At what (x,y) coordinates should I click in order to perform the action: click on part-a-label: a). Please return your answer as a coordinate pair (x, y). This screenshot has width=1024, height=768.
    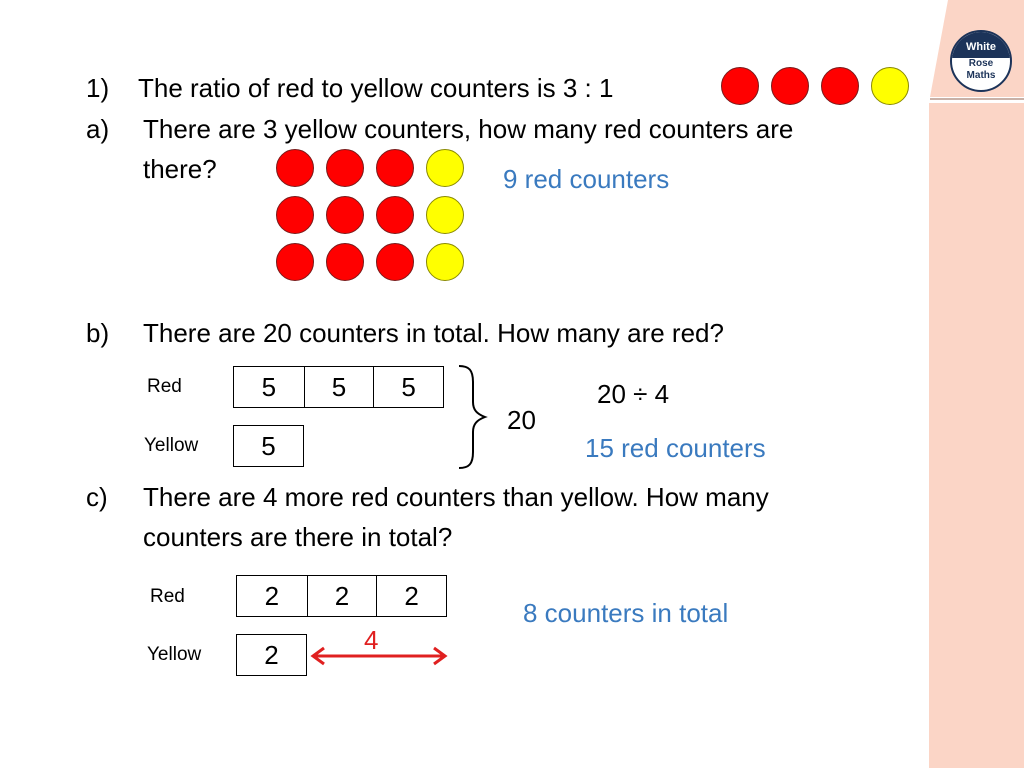
    Looking at the image, I should click on (98, 129).